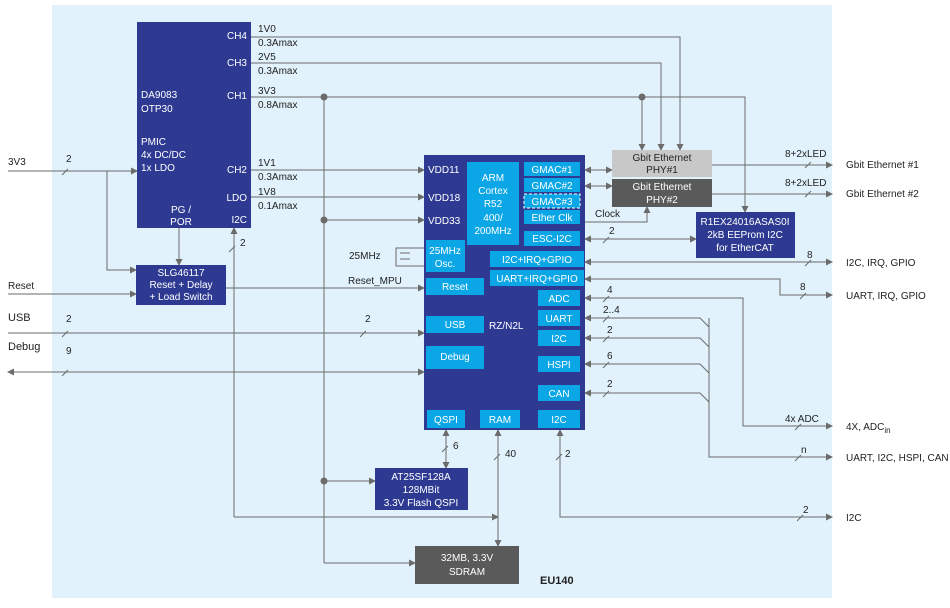 This screenshot has width=950, height=608. I want to click on sdram-label: SDRAM, so click(467, 572).